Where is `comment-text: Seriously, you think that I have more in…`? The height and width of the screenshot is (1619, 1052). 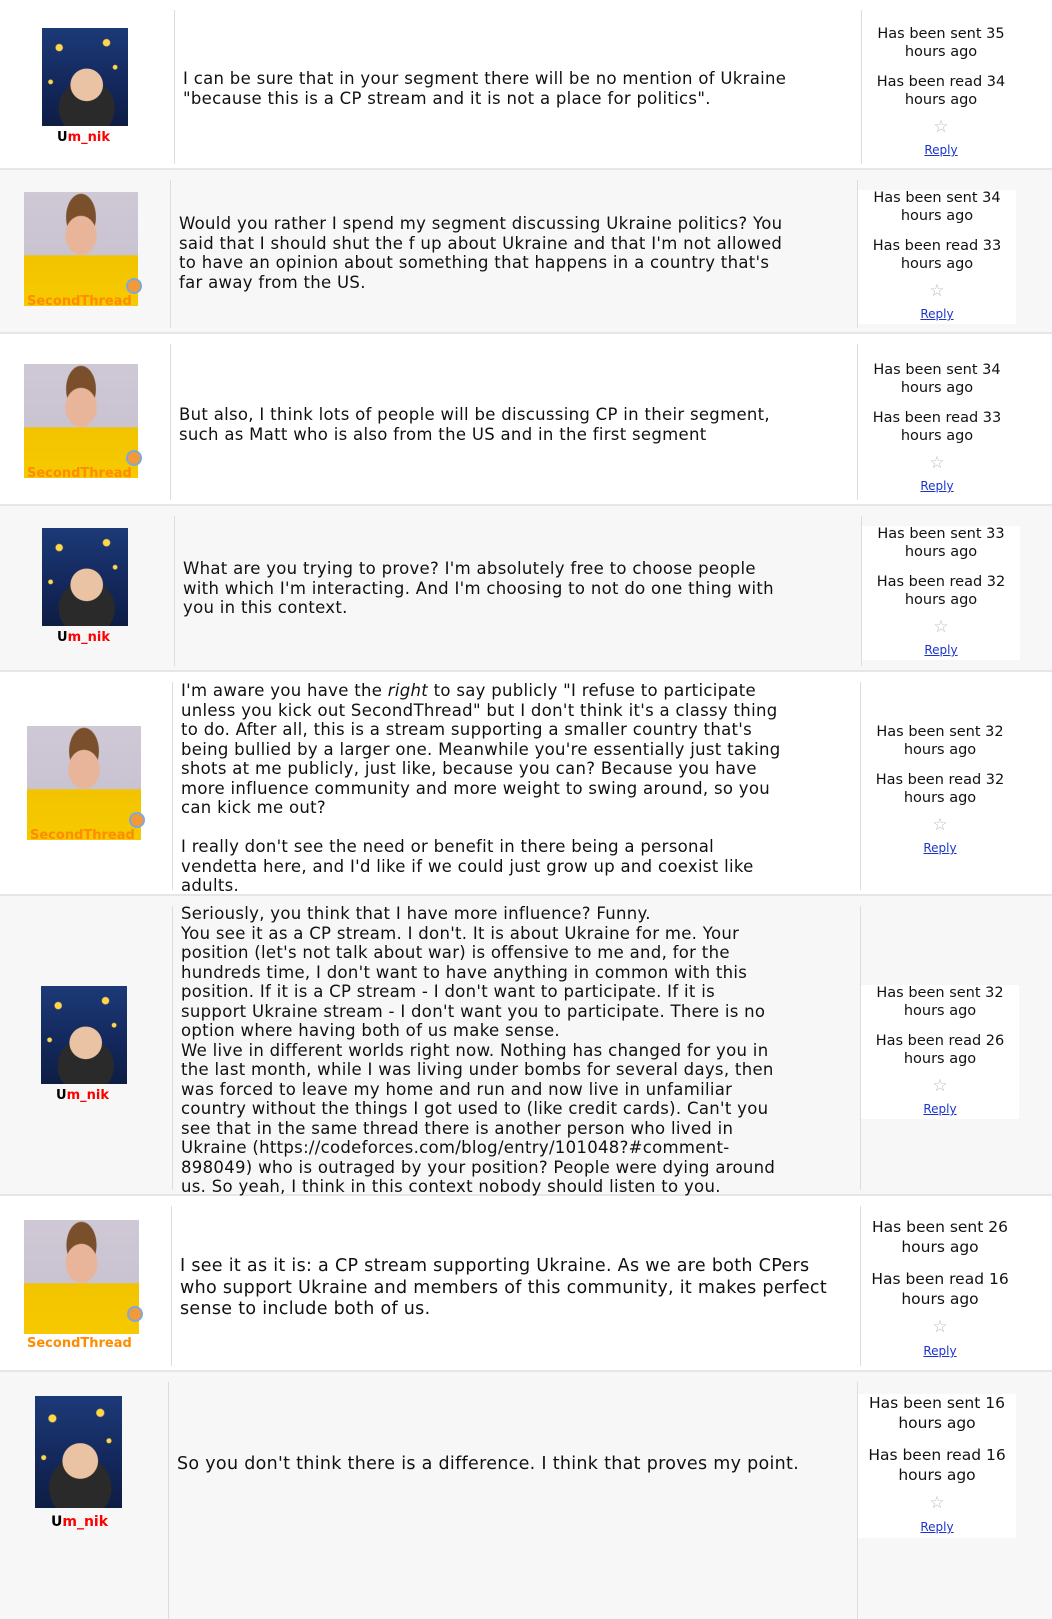 comment-text: Seriously, you think that I have more in… is located at coordinates (478, 1050).